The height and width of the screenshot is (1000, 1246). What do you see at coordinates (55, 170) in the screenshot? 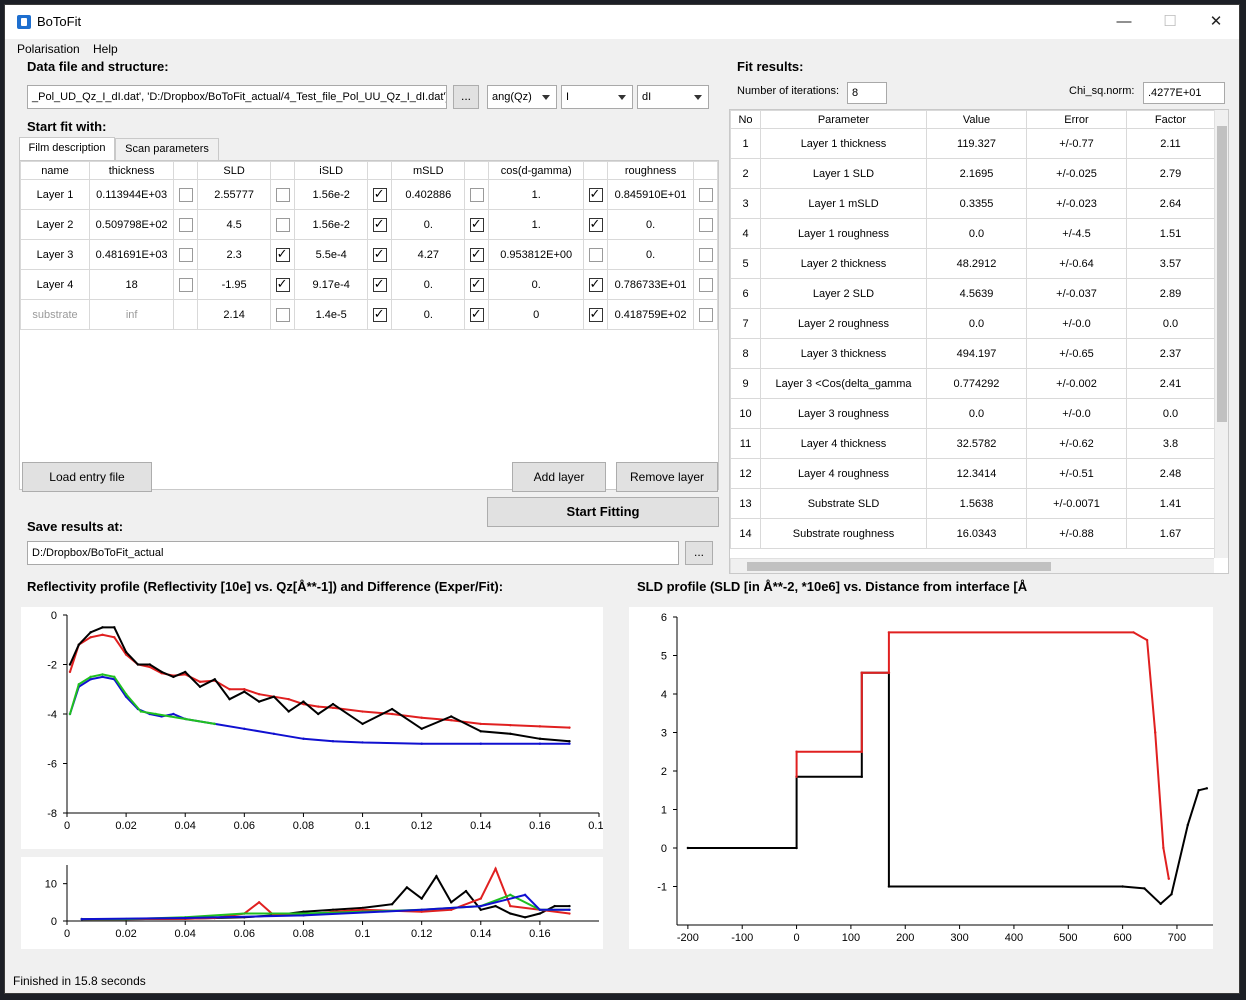
I see `film-col-header: name` at bounding box center [55, 170].